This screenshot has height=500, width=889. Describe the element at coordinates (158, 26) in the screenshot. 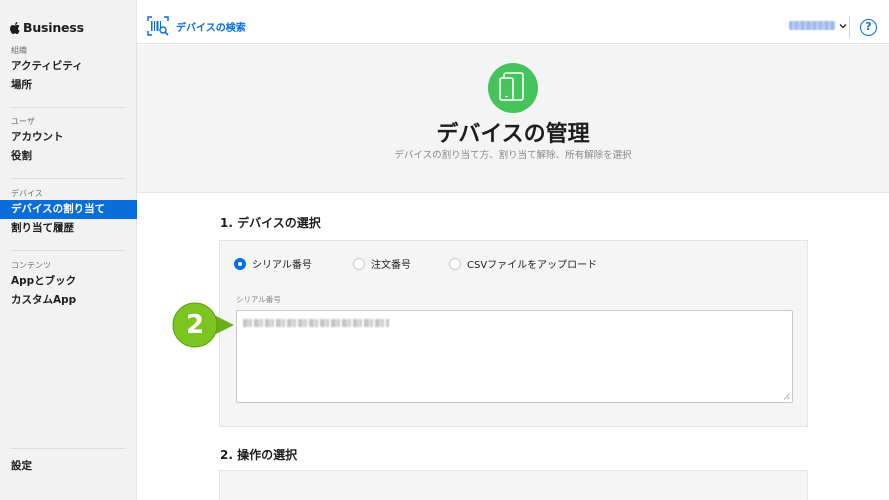

I see `barcode-search-icon` at that location.